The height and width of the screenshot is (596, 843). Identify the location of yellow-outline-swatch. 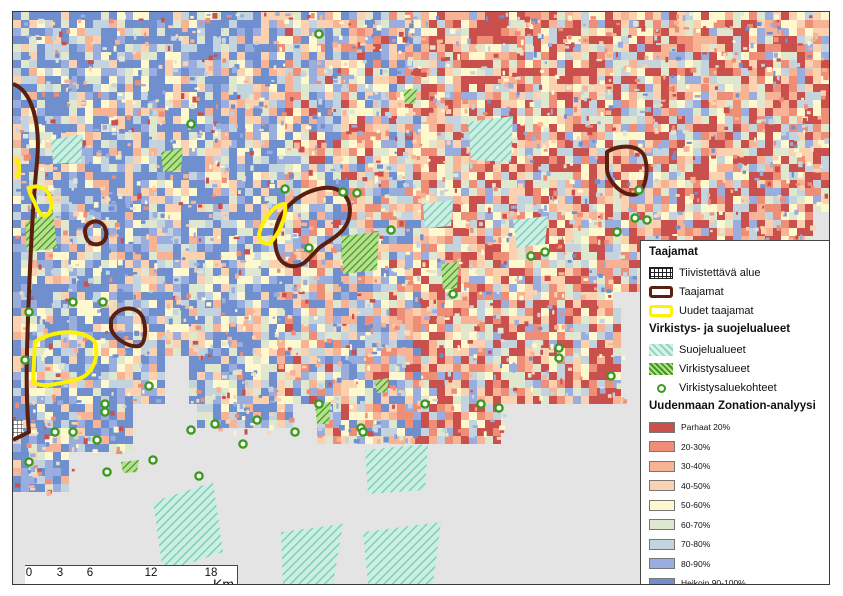
(661, 311).